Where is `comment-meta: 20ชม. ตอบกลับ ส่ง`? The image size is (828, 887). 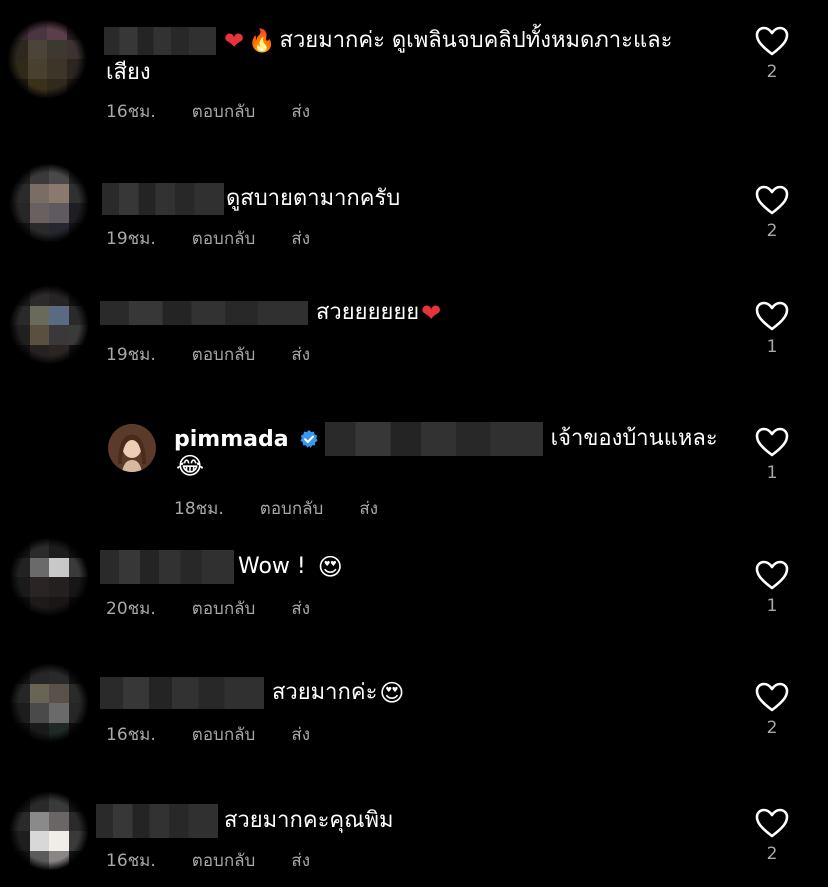 comment-meta: 20ชม. ตอบกลับ ส่ง is located at coordinates (226, 609).